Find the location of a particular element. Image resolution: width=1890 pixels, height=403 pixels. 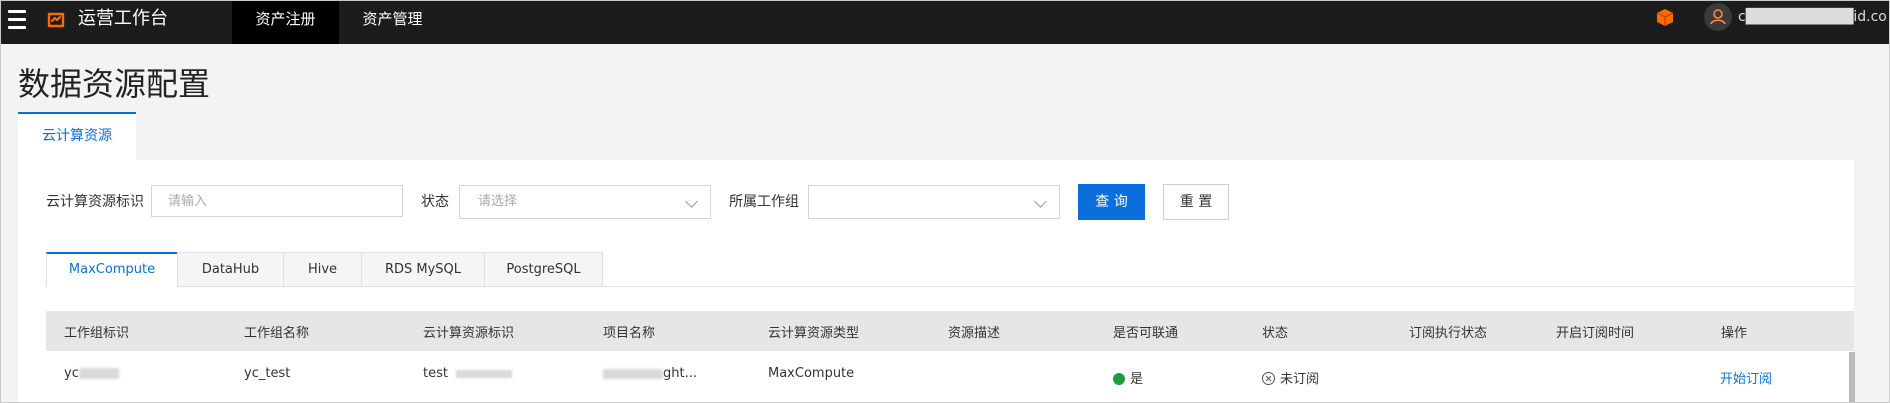

cell-workgroup-id: yc is located at coordinates (91, 373).